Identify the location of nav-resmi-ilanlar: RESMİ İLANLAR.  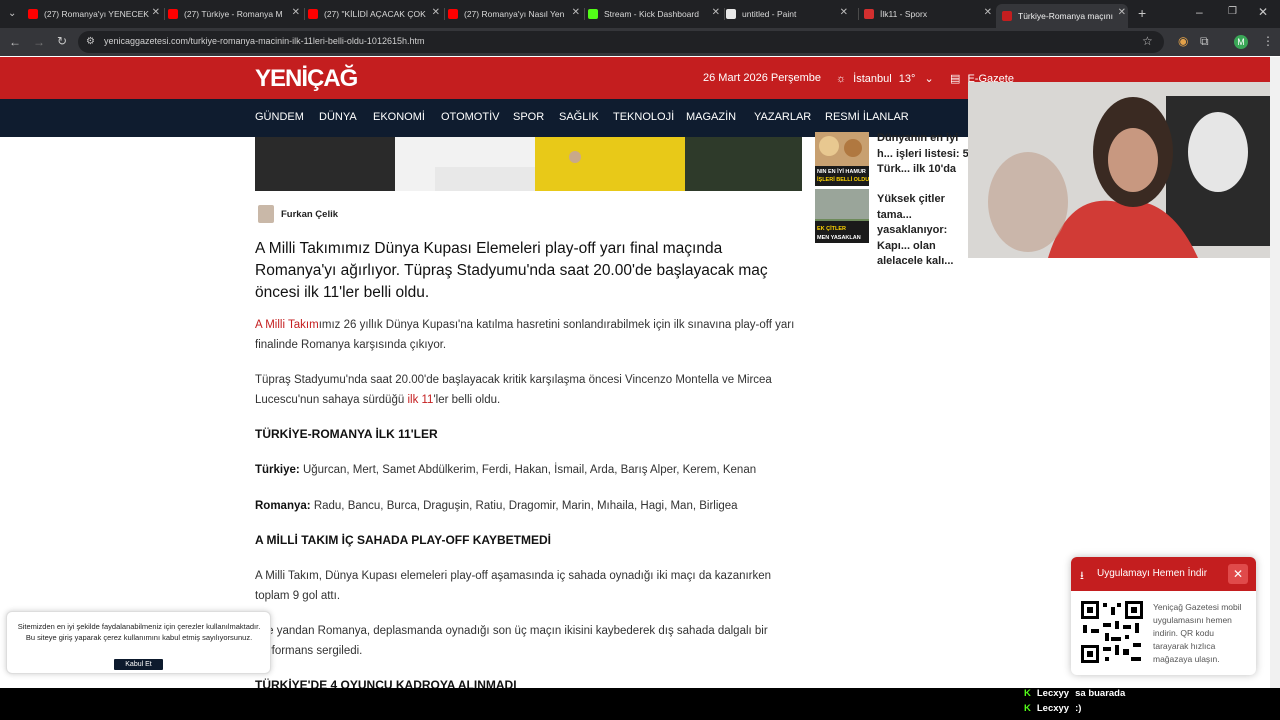
(867, 117).